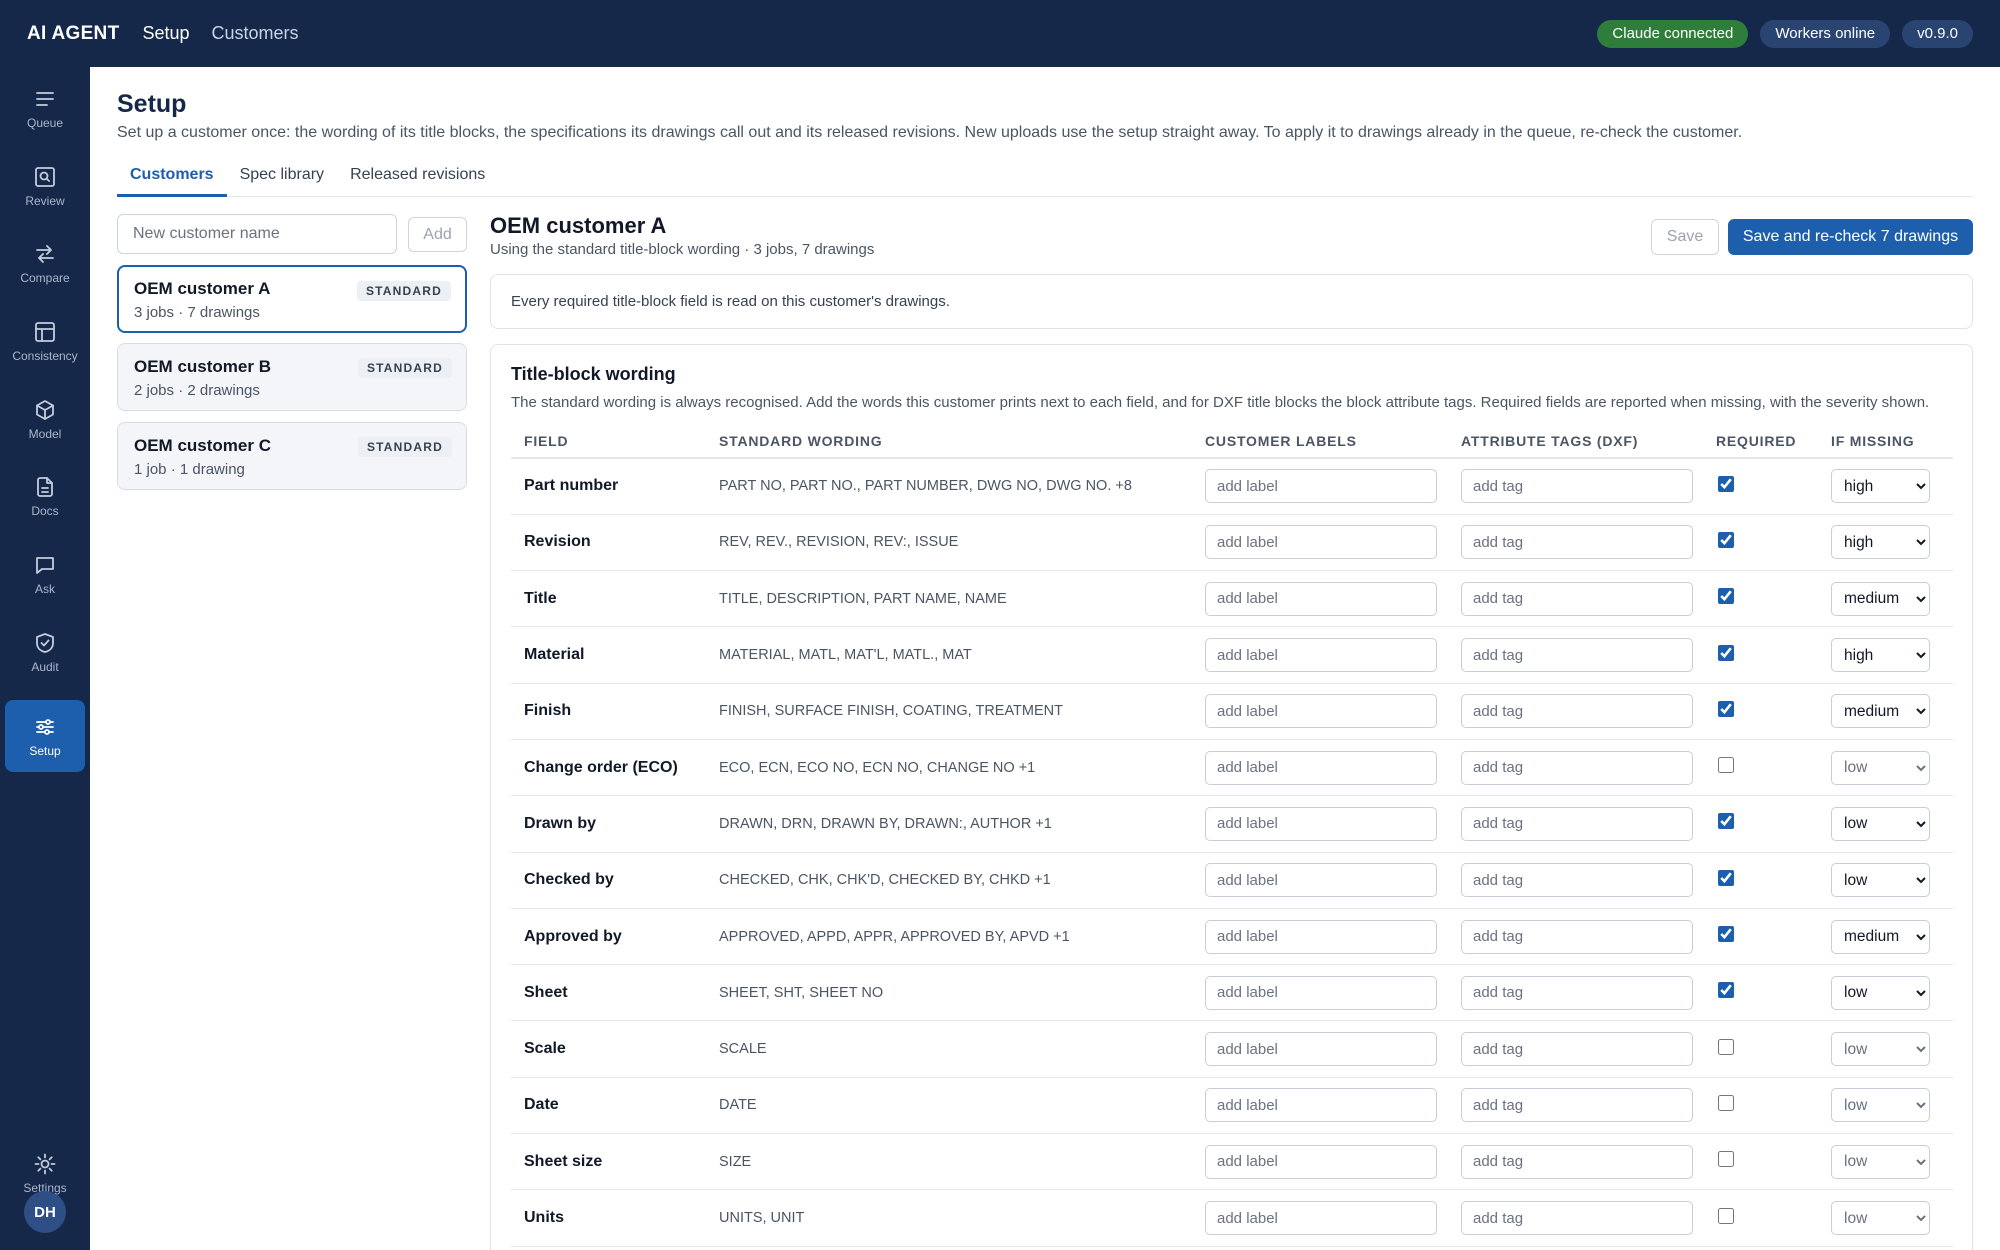 The width and height of the screenshot is (2000, 1250). I want to click on add-customer-button: Add, so click(437, 234).